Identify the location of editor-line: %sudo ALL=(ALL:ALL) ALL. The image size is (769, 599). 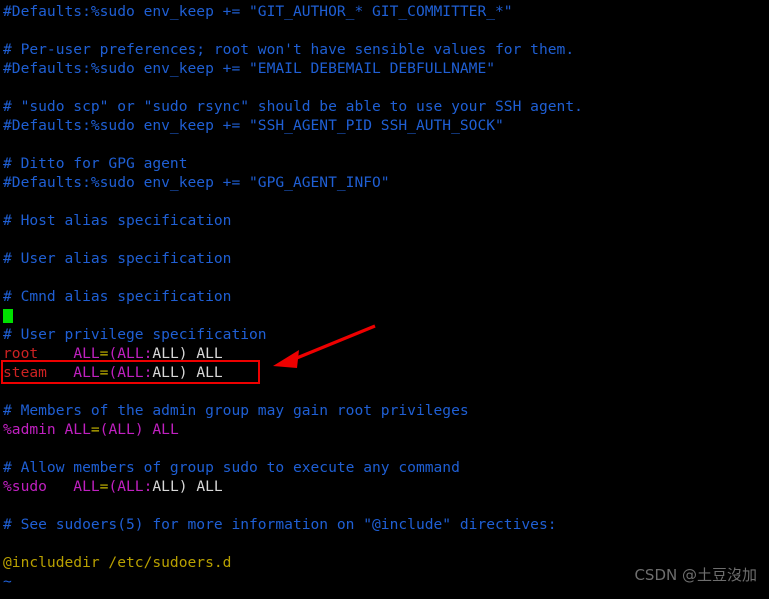
(386, 486).